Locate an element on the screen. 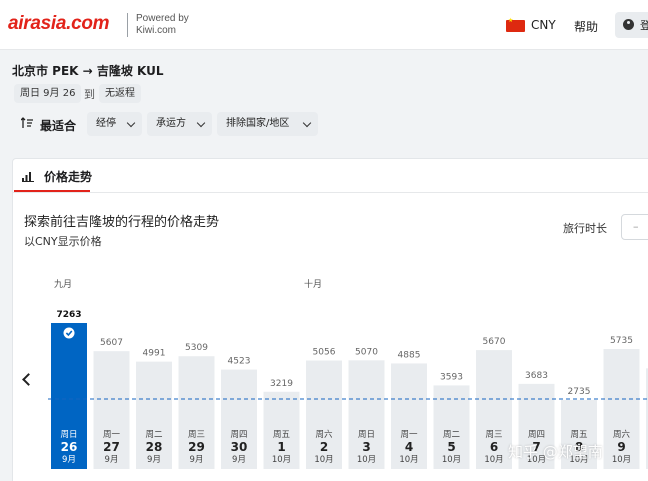  bar-day-label: 6 is located at coordinates (494, 447).